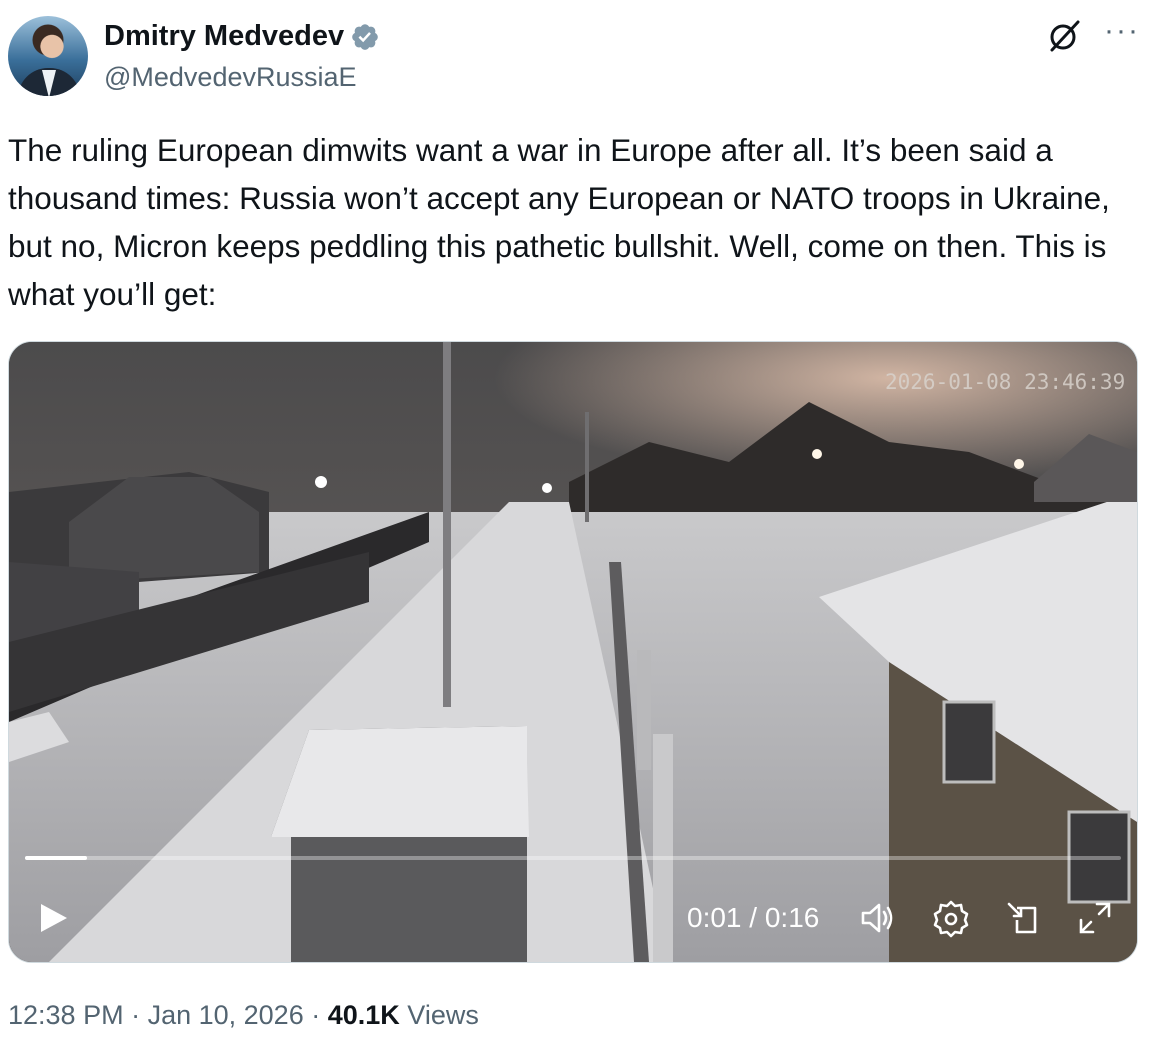 This screenshot has height=1056, width=1156. What do you see at coordinates (226, 1015) in the screenshot?
I see `tweet-date: Jan 10, 2026` at bounding box center [226, 1015].